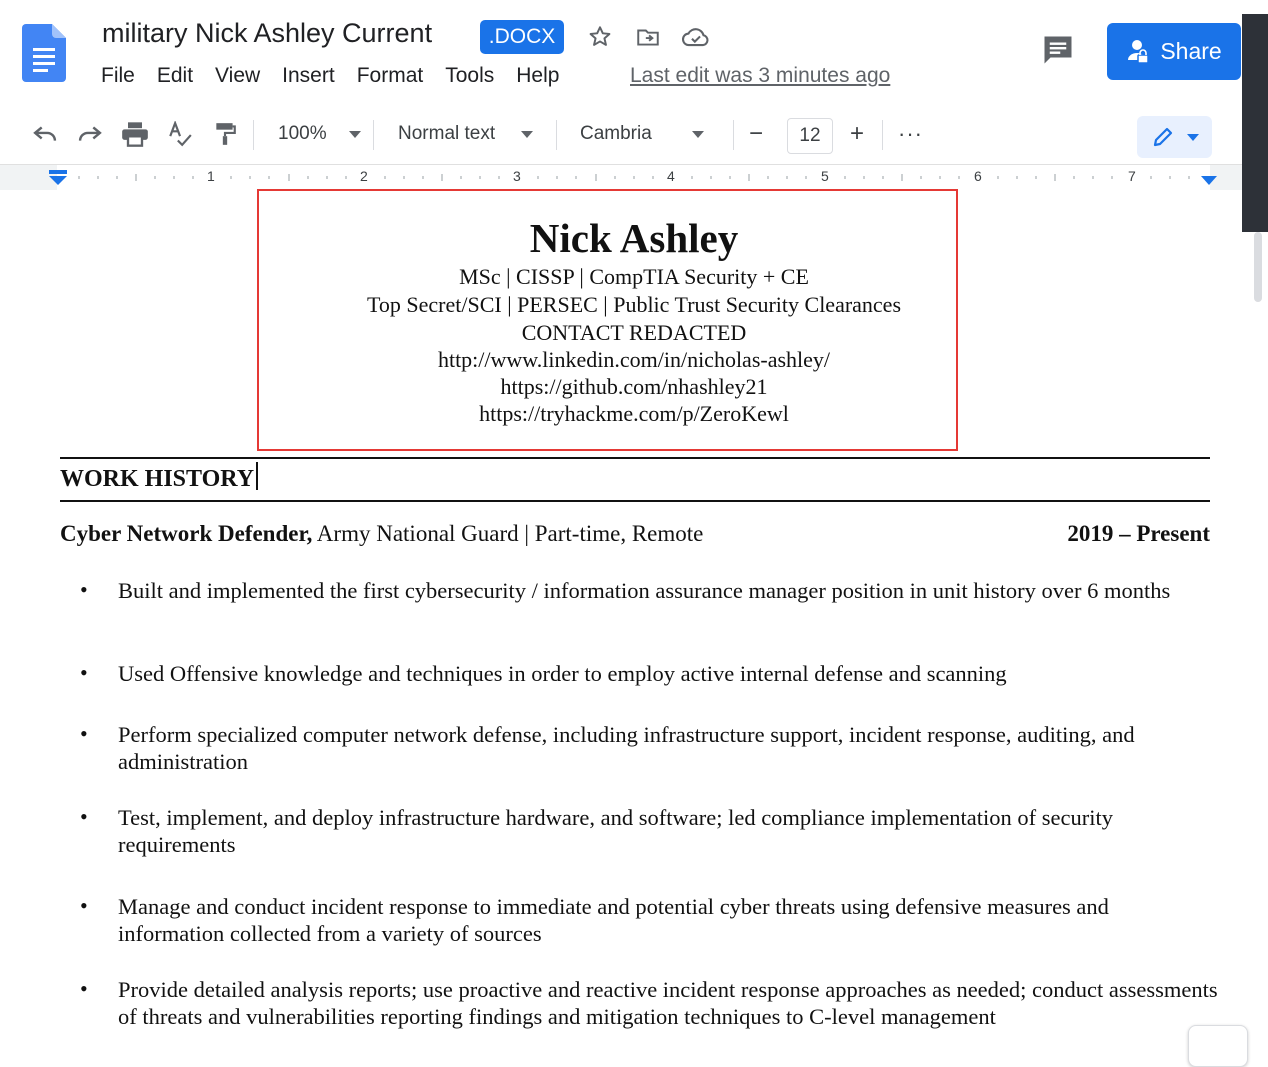 The image size is (1268, 1067). Describe the element at coordinates (211, 176) in the screenshot. I see `ruler-number: 1` at that location.